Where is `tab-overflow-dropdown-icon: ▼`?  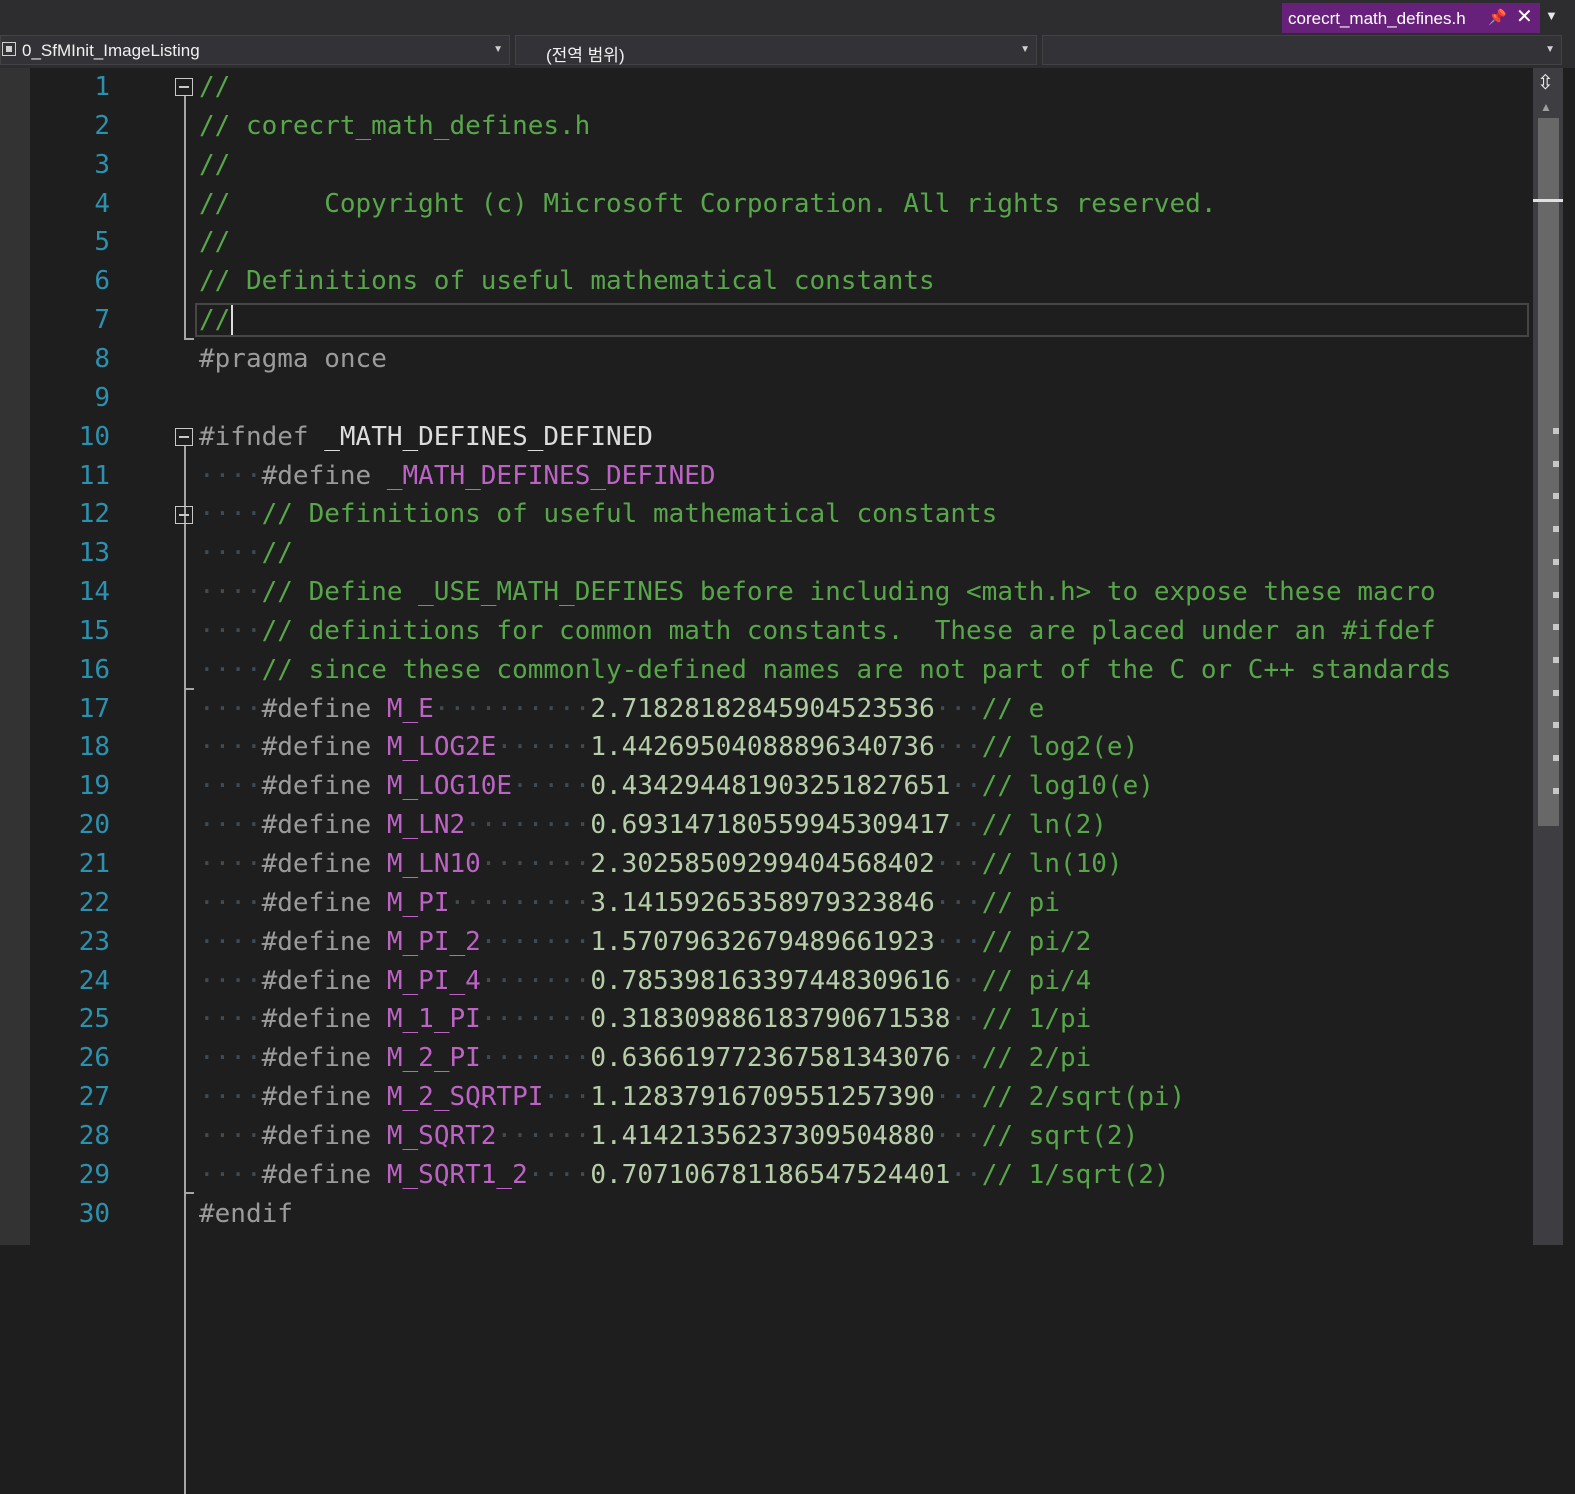
tab-overflow-dropdown-icon: ▼ is located at coordinates (1551, 15).